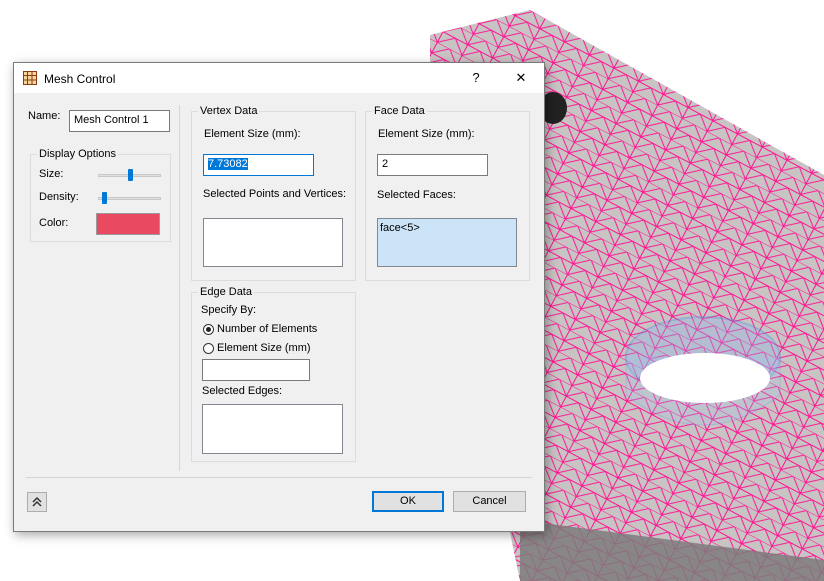 Image resolution: width=824 pixels, height=581 pixels. I want to click on face-element-size-input: 2, so click(432, 165).